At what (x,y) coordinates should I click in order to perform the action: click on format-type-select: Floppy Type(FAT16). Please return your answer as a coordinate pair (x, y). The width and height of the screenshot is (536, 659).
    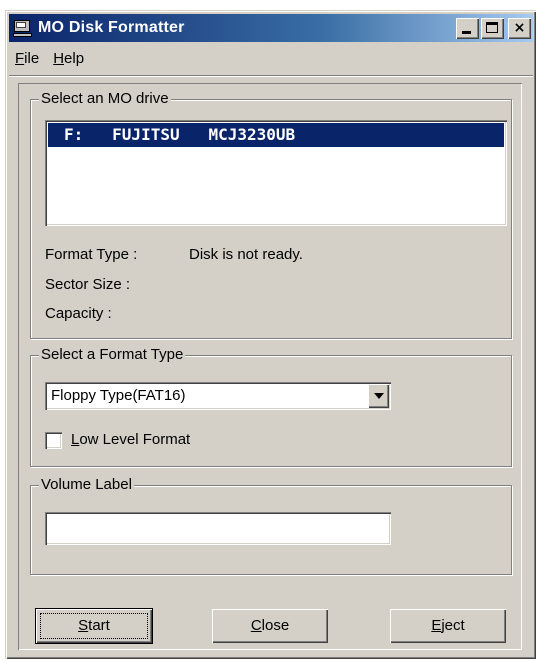
    Looking at the image, I should click on (218, 396).